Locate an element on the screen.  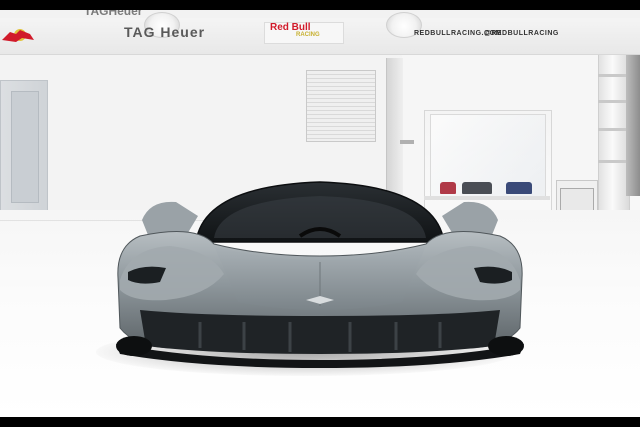
front-grille is located at coordinates (320, 332).